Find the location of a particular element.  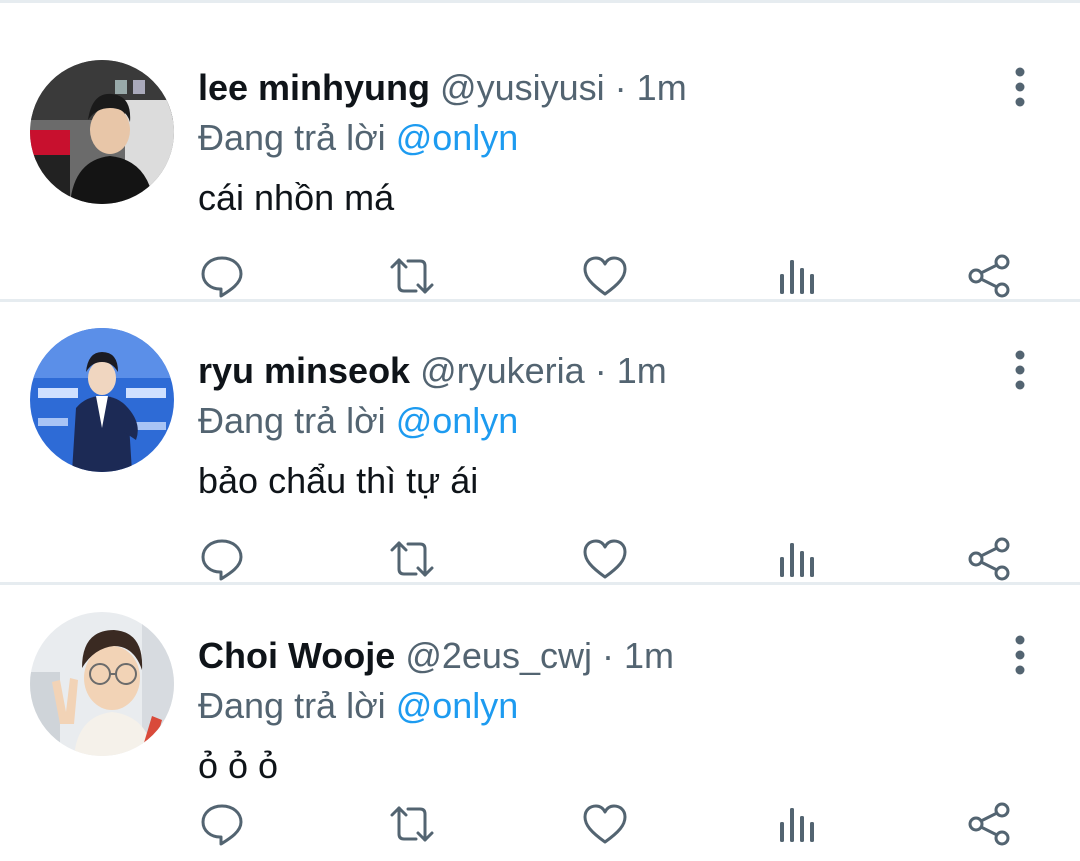

tweet-header: ryu minseok @ryukeria · 1m is located at coordinates (432, 371).